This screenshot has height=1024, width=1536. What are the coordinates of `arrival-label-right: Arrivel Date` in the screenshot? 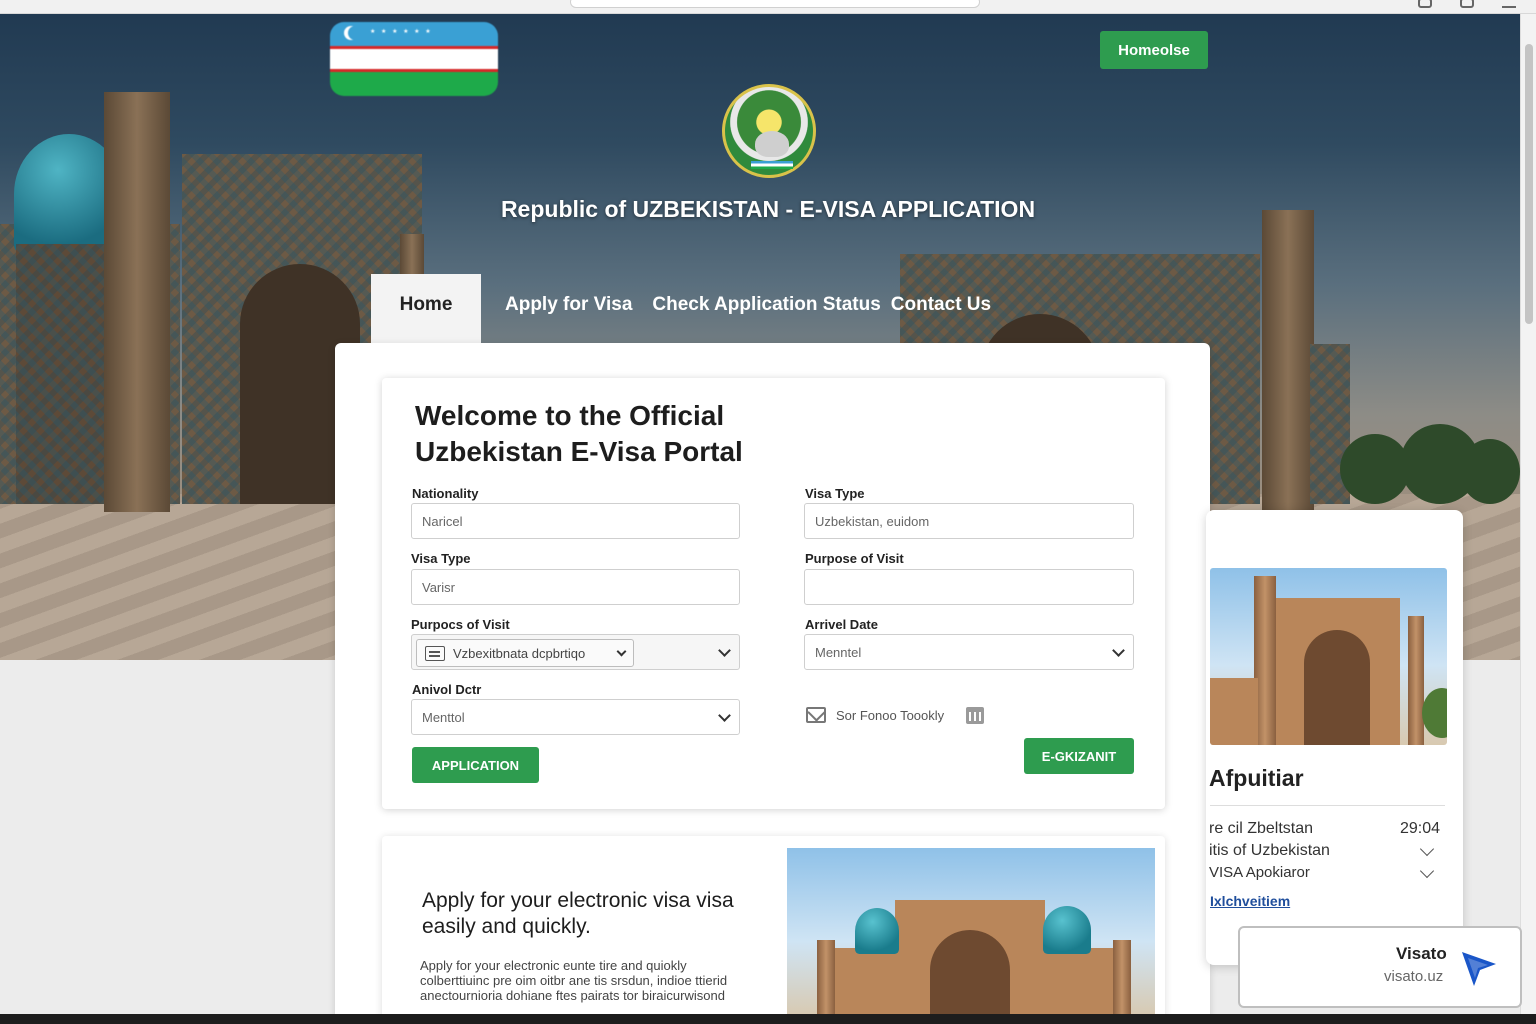 It's located at (841, 624).